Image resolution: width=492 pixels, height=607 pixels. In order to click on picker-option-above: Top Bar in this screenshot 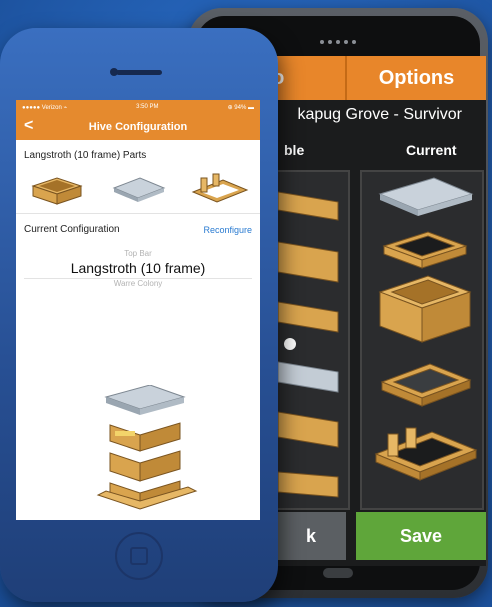, I will do `click(138, 253)`.